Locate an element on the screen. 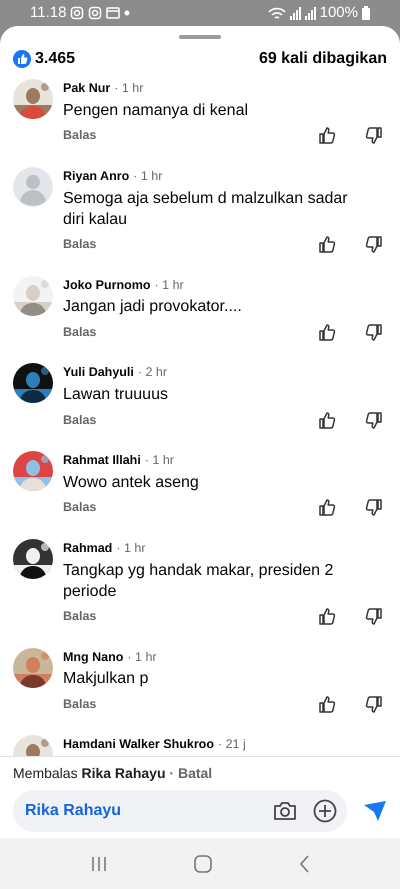 This screenshot has height=889, width=400. wifi-icon is located at coordinates (277, 13).